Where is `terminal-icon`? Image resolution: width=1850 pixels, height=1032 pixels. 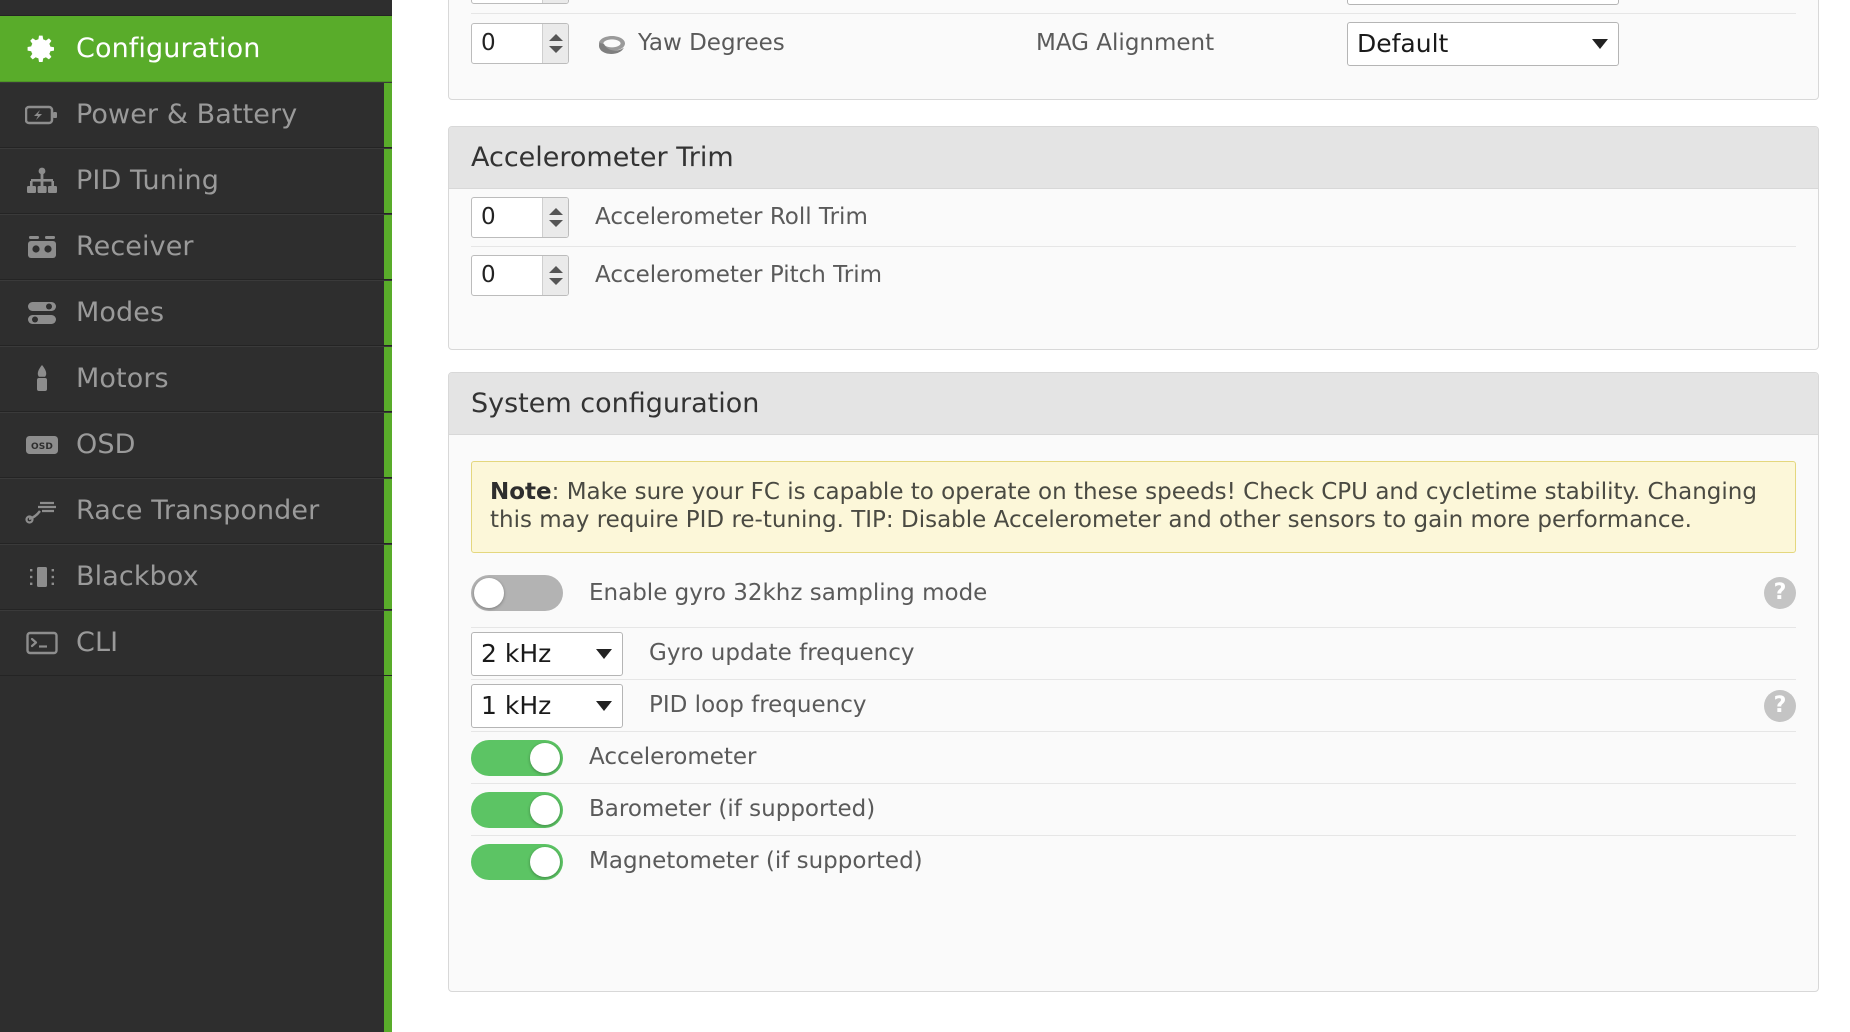
terminal-icon is located at coordinates (42, 643).